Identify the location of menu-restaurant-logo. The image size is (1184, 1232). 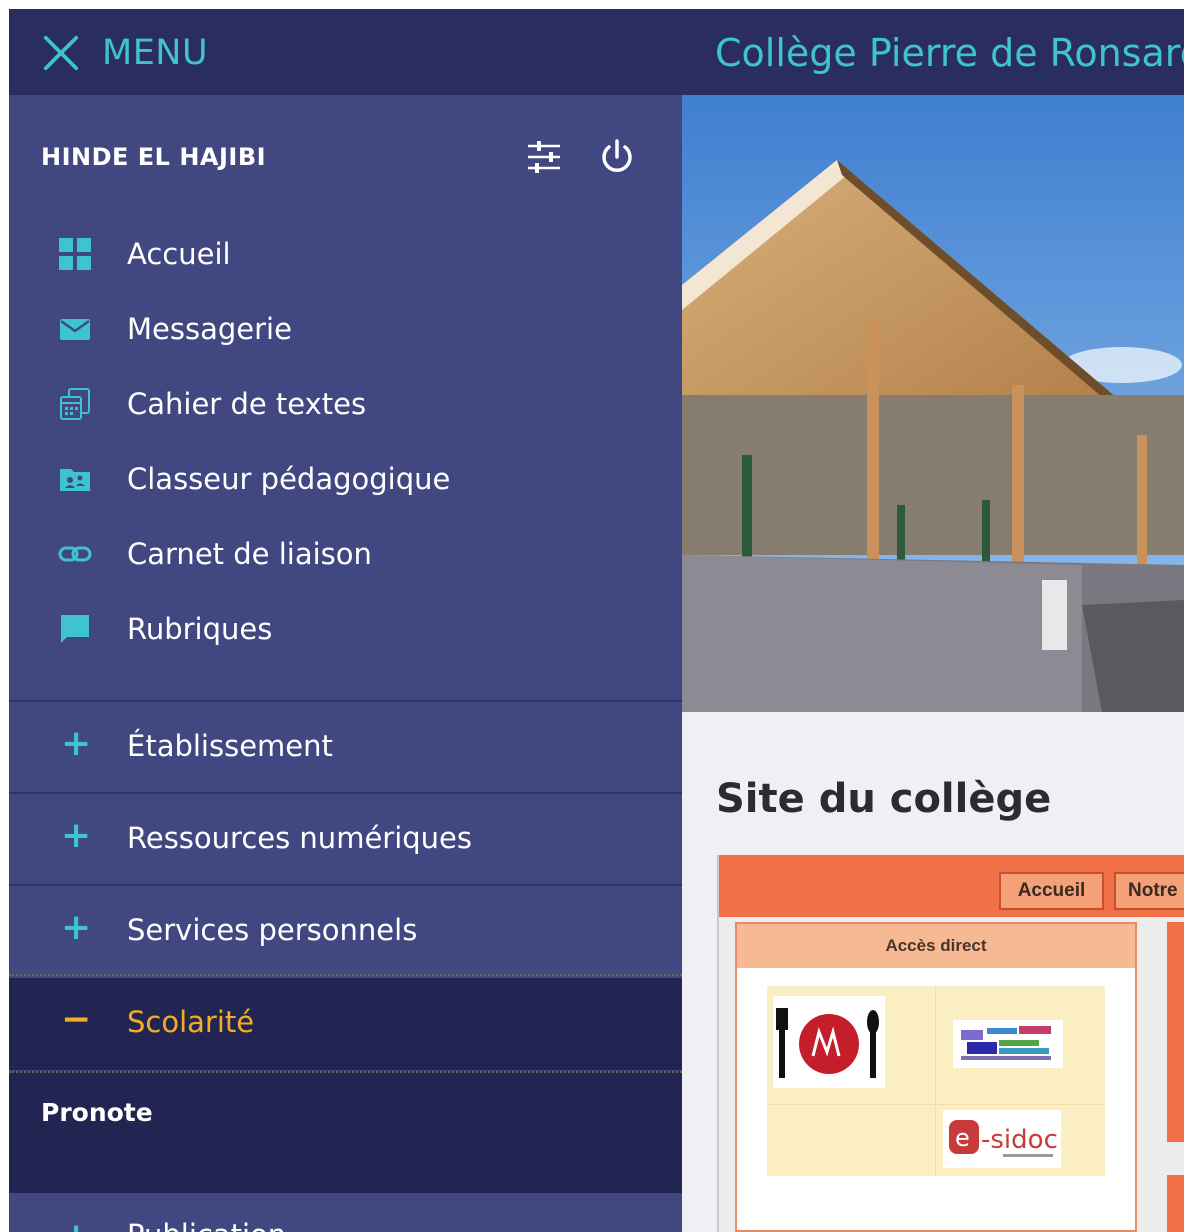
(829, 1042).